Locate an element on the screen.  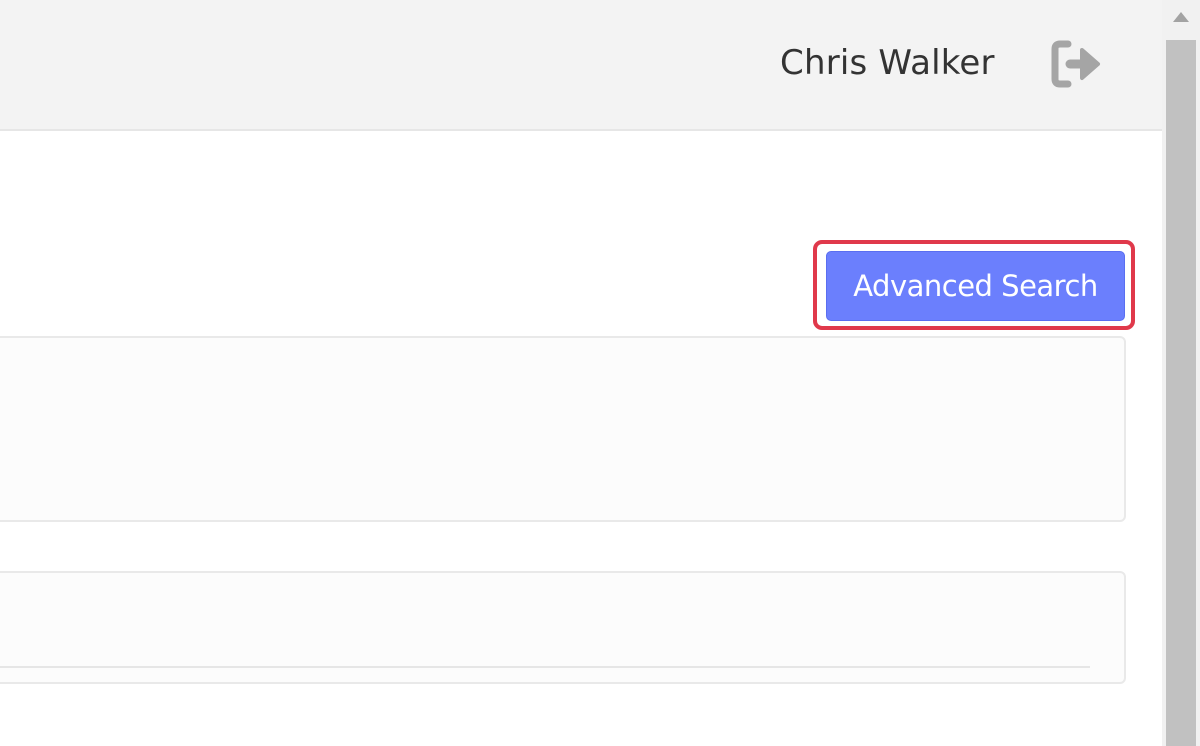
panel-divider is located at coordinates (545, 667).